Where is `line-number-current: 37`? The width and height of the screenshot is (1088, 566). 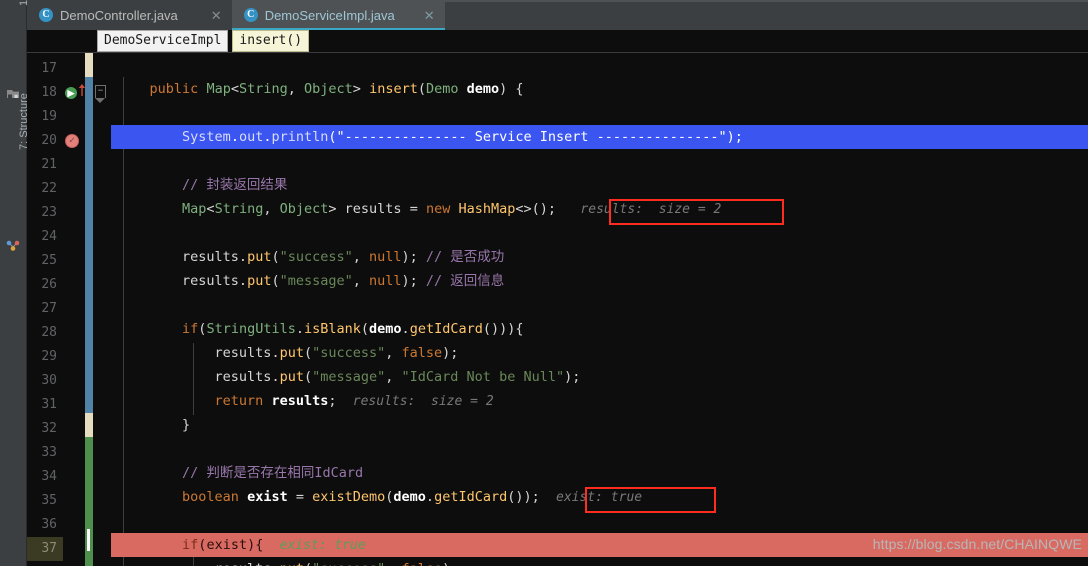
line-number-current: 37 is located at coordinates (45, 549).